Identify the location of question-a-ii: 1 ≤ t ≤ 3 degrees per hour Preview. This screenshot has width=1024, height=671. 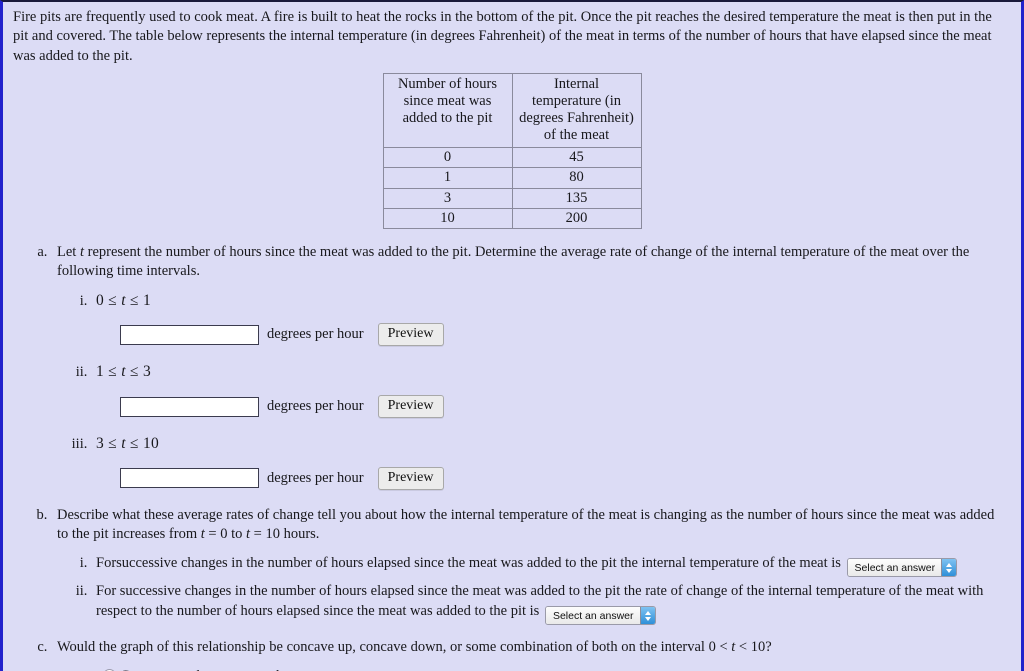
(548, 390).